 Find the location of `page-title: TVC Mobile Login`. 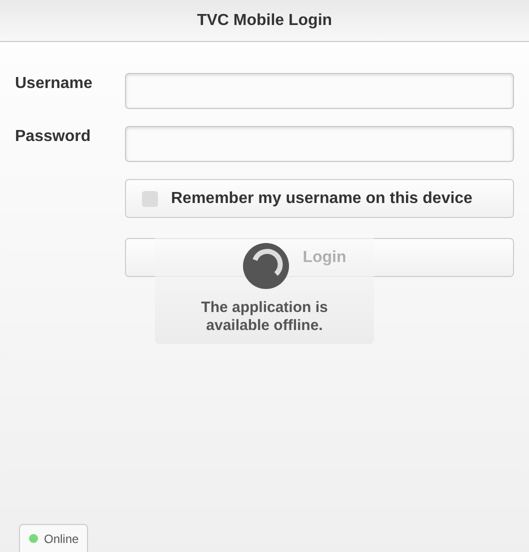

page-title: TVC Mobile Login is located at coordinates (264, 21).